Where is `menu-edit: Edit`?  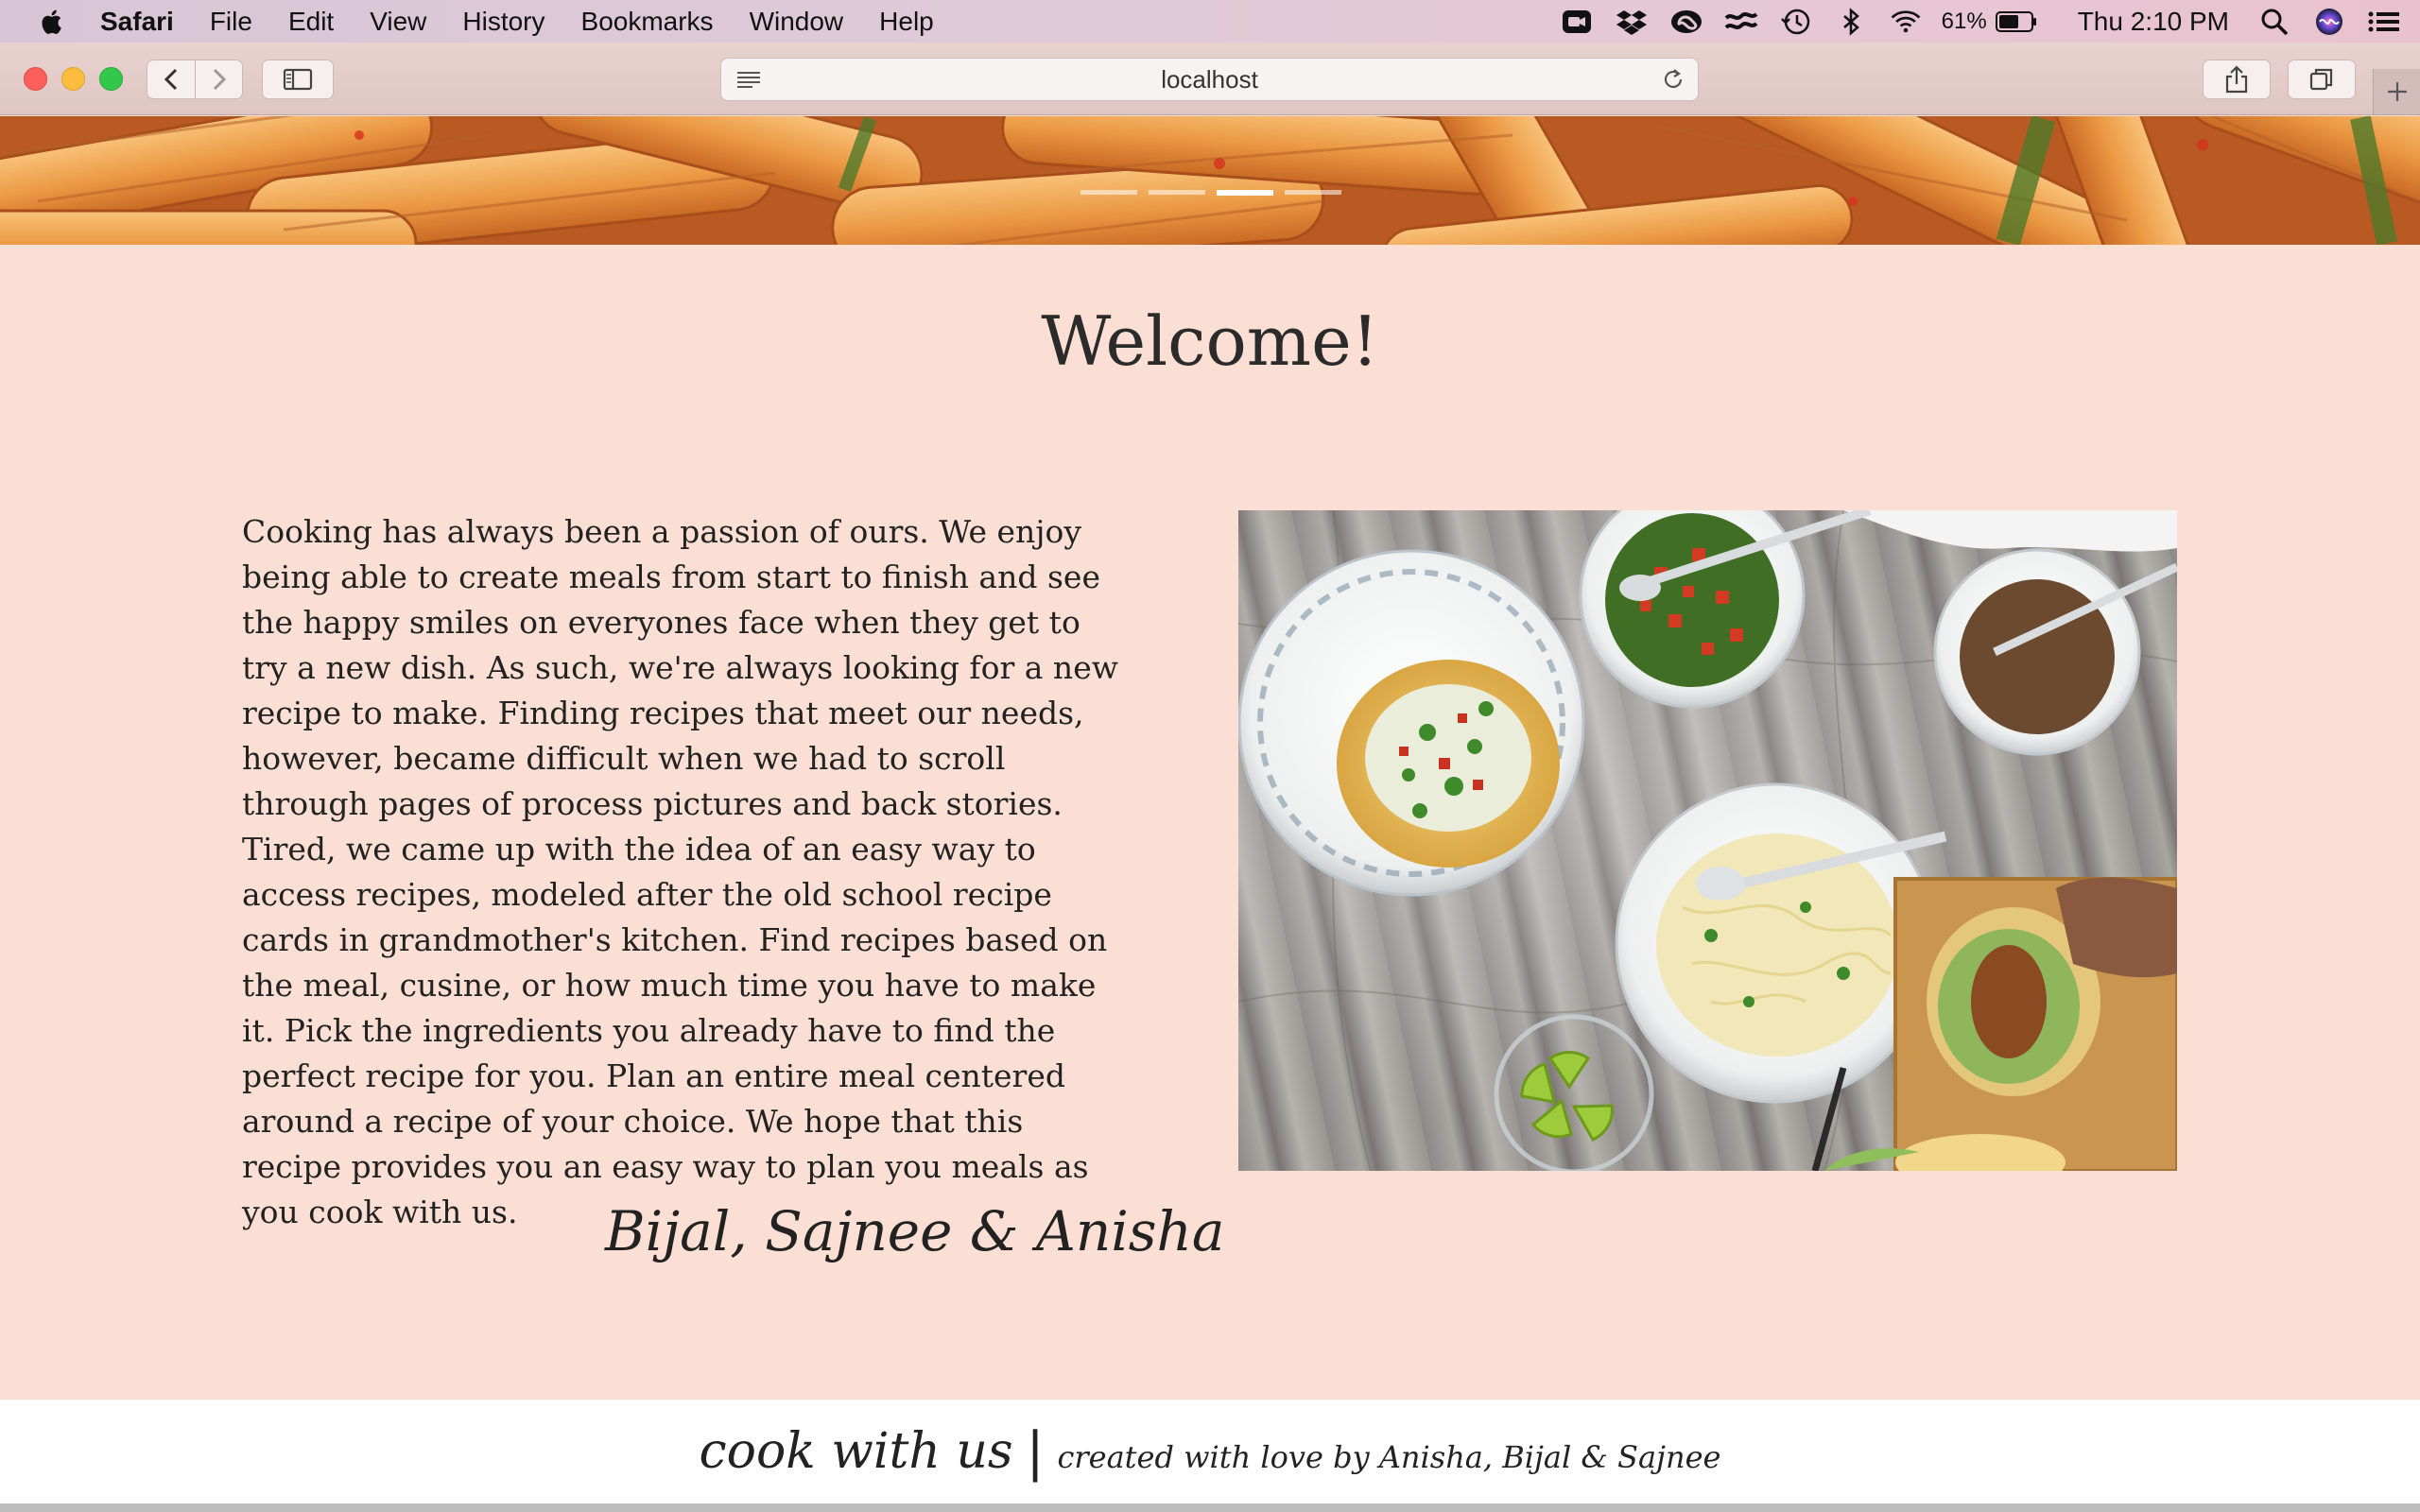 menu-edit: Edit is located at coordinates (311, 22).